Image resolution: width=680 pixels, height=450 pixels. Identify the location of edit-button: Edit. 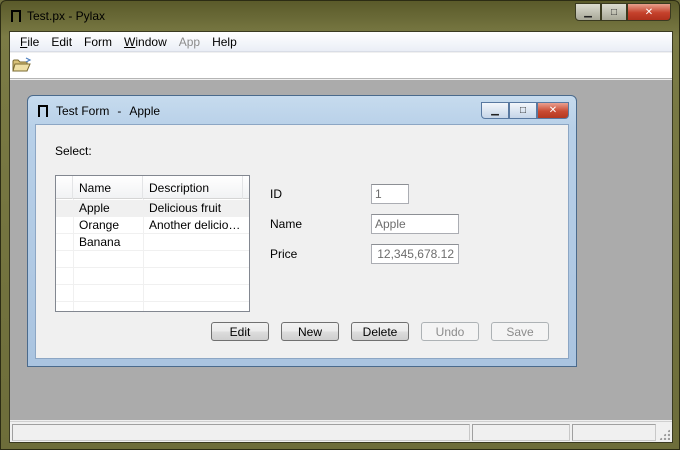
(240, 331).